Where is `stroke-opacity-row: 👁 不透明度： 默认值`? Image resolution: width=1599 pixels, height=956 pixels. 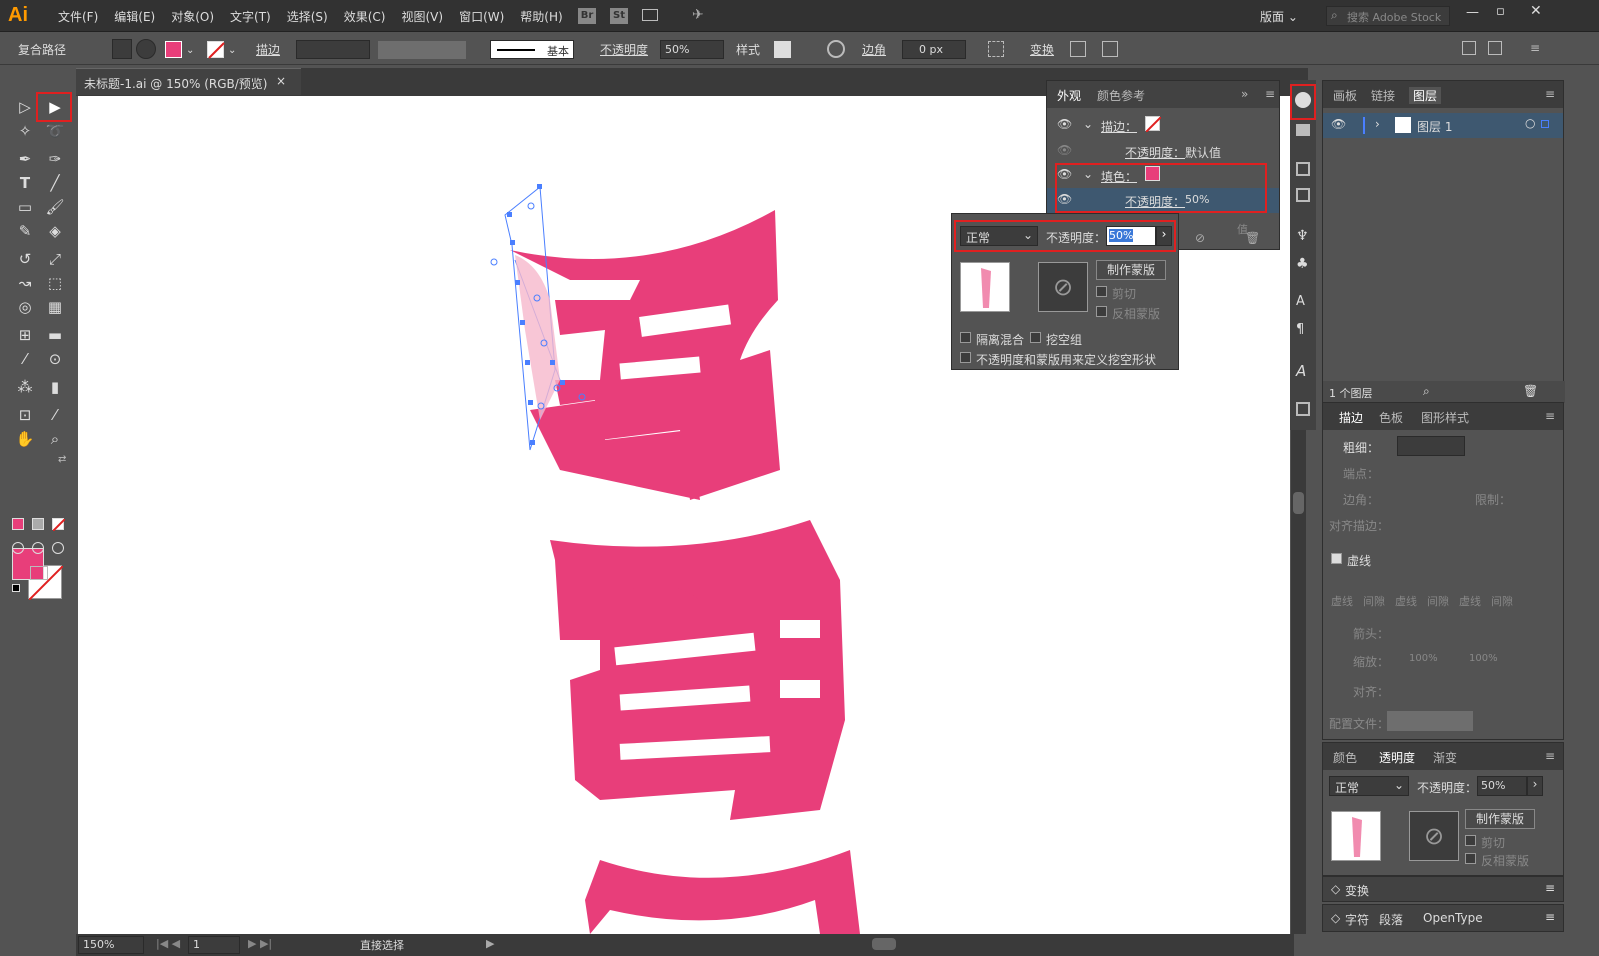
stroke-opacity-row: 👁 不透明度： 默认值 is located at coordinates (1163, 151).